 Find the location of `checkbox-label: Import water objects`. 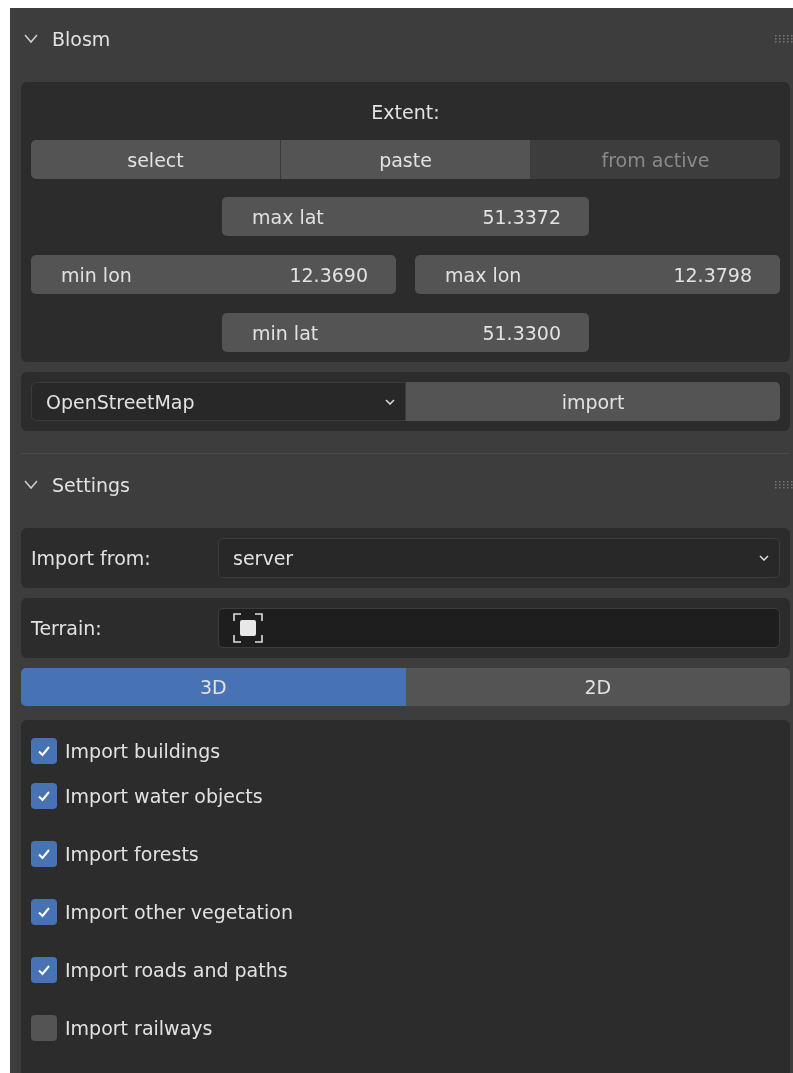

checkbox-label: Import water objects is located at coordinates (164, 796).